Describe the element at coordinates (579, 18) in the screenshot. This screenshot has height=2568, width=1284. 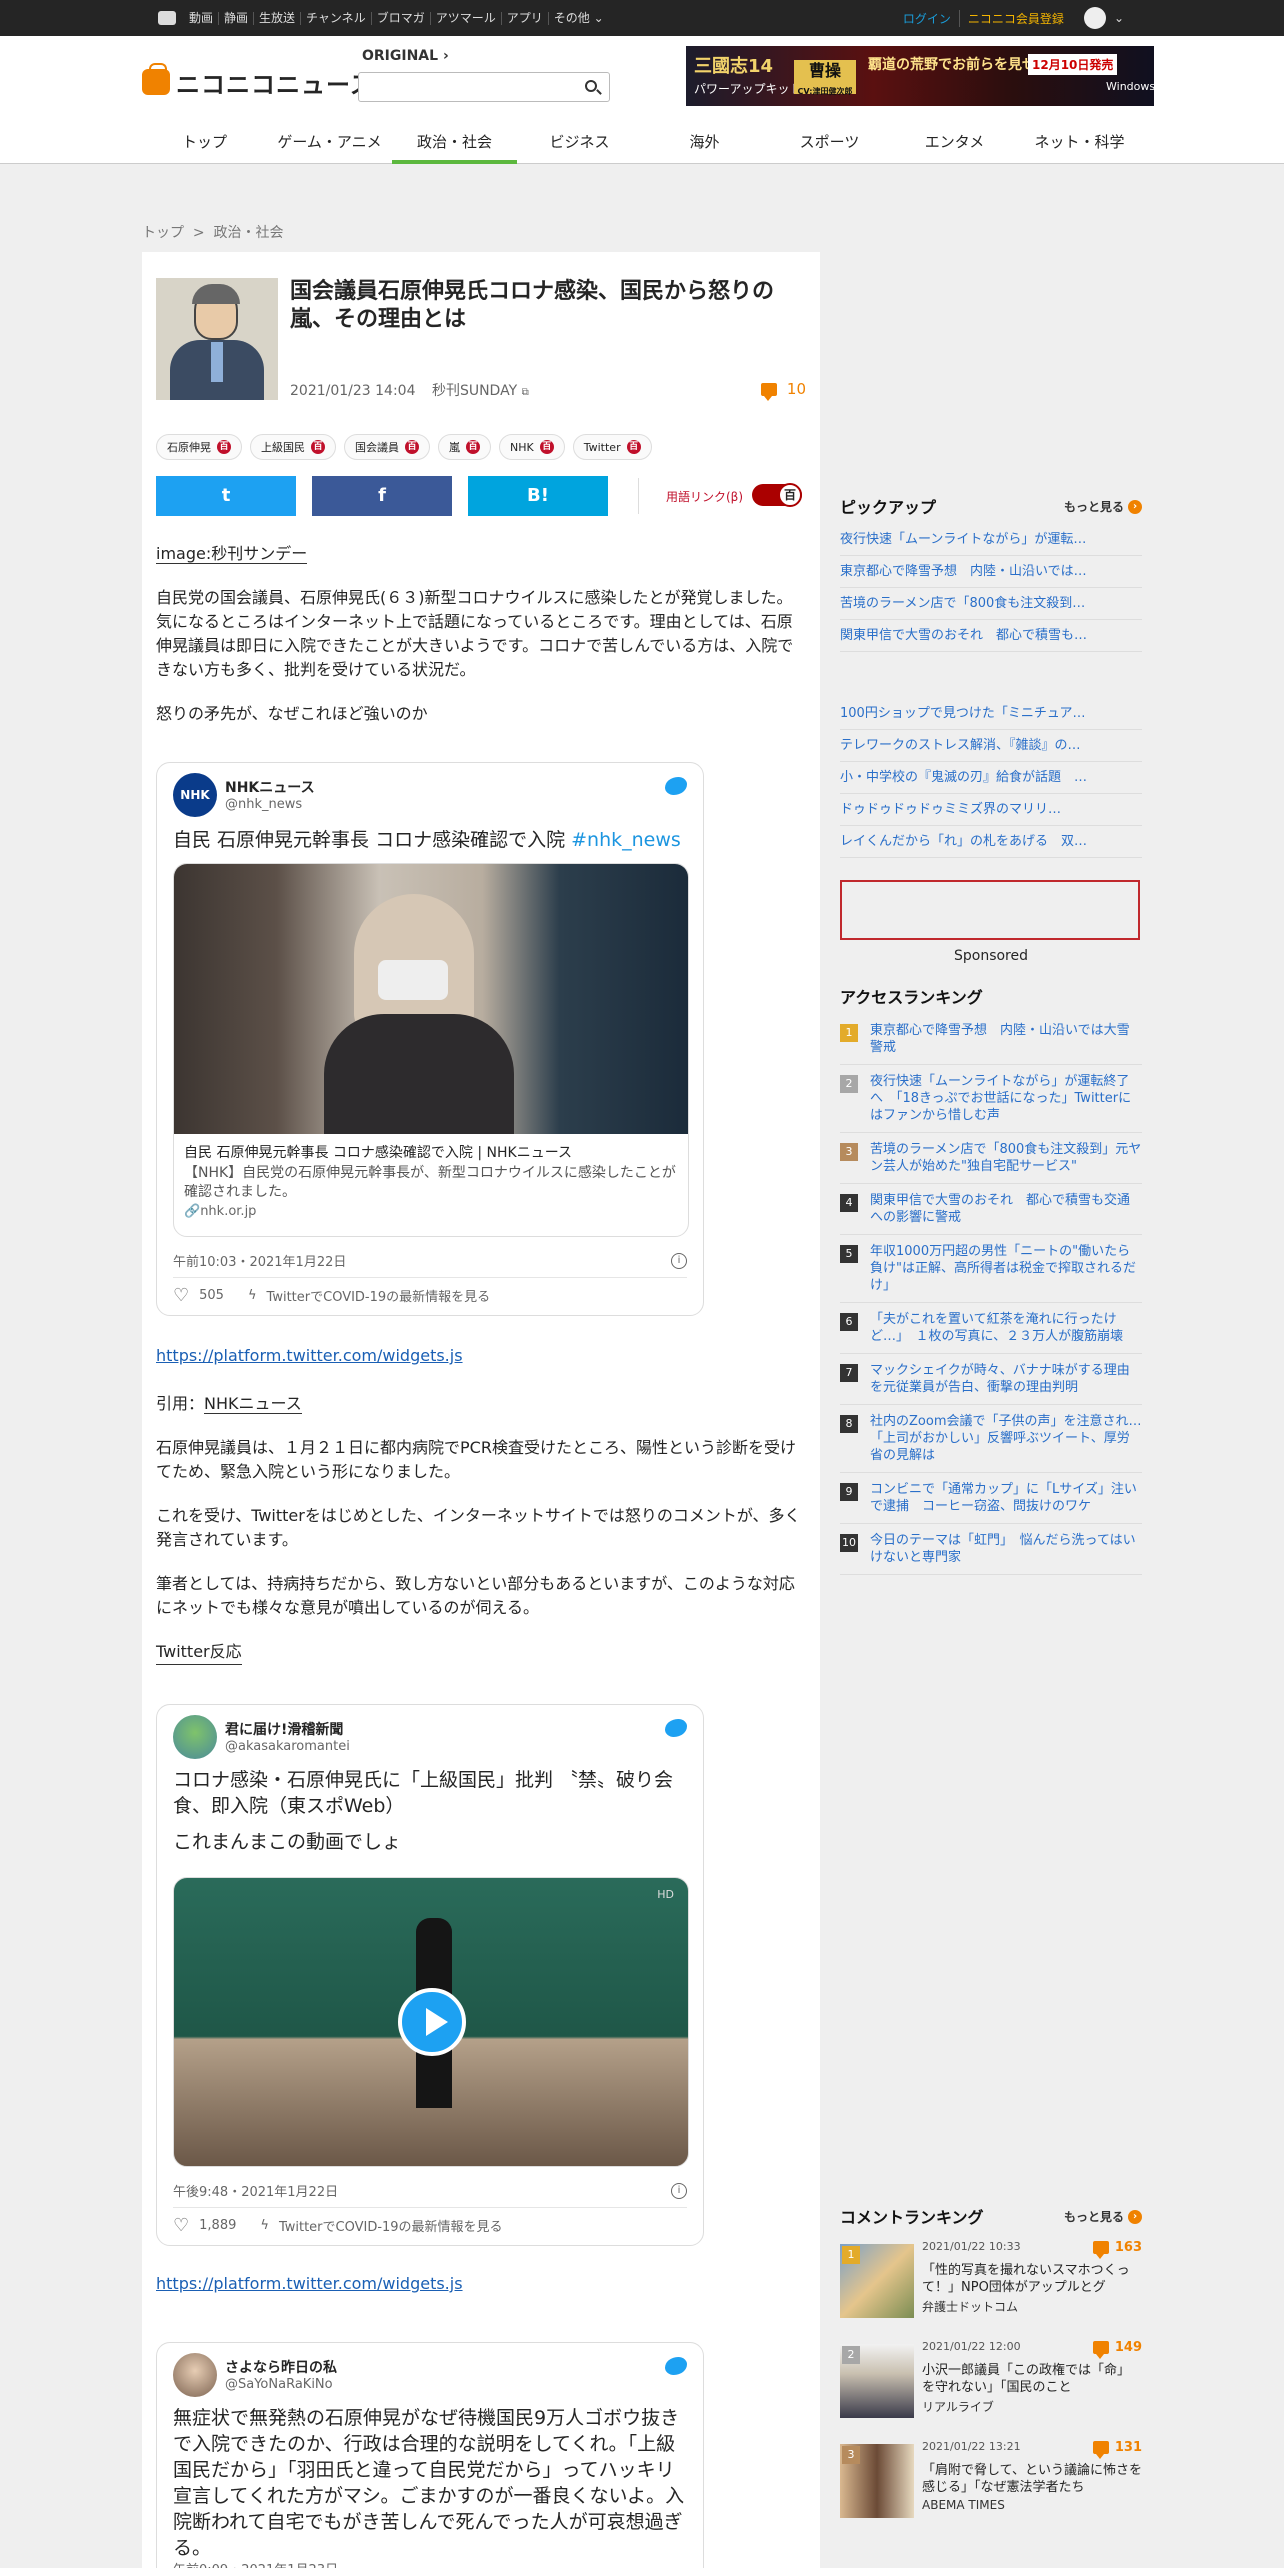
I see `menu-other: その他 ⌄` at that location.